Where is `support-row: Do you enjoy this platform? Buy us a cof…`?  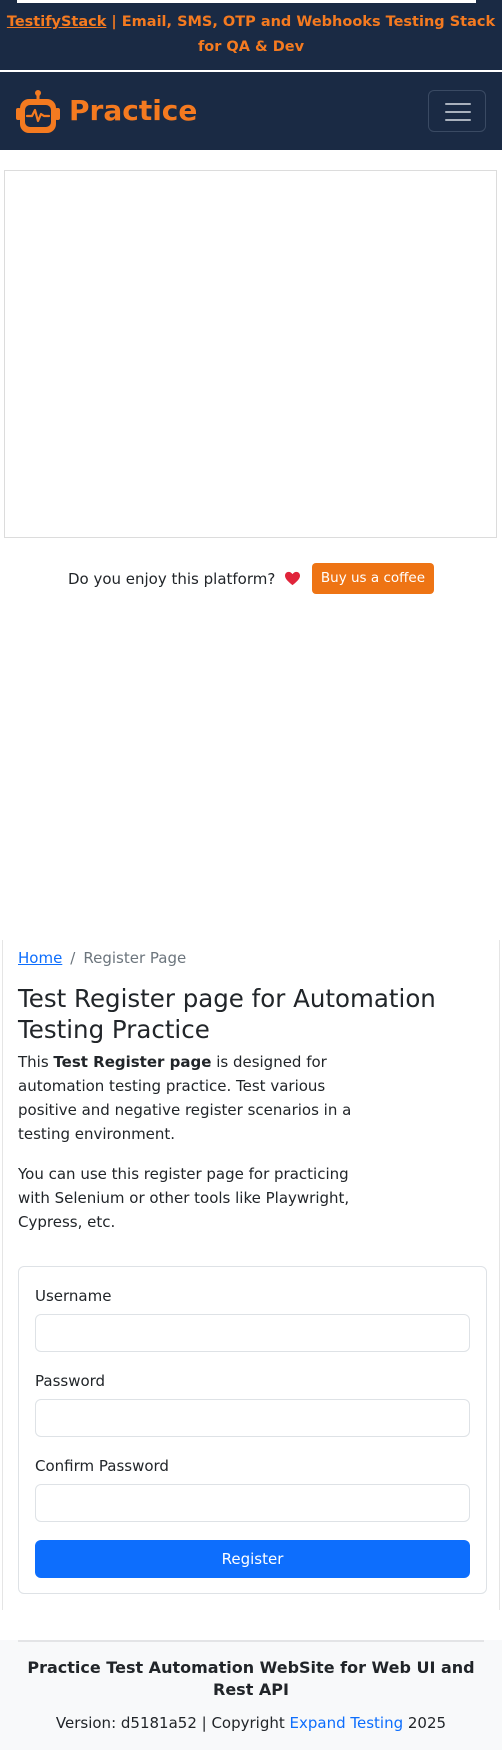 support-row: Do you enjoy this platform? Buy us a cof… is located at coordinates (251, 578).